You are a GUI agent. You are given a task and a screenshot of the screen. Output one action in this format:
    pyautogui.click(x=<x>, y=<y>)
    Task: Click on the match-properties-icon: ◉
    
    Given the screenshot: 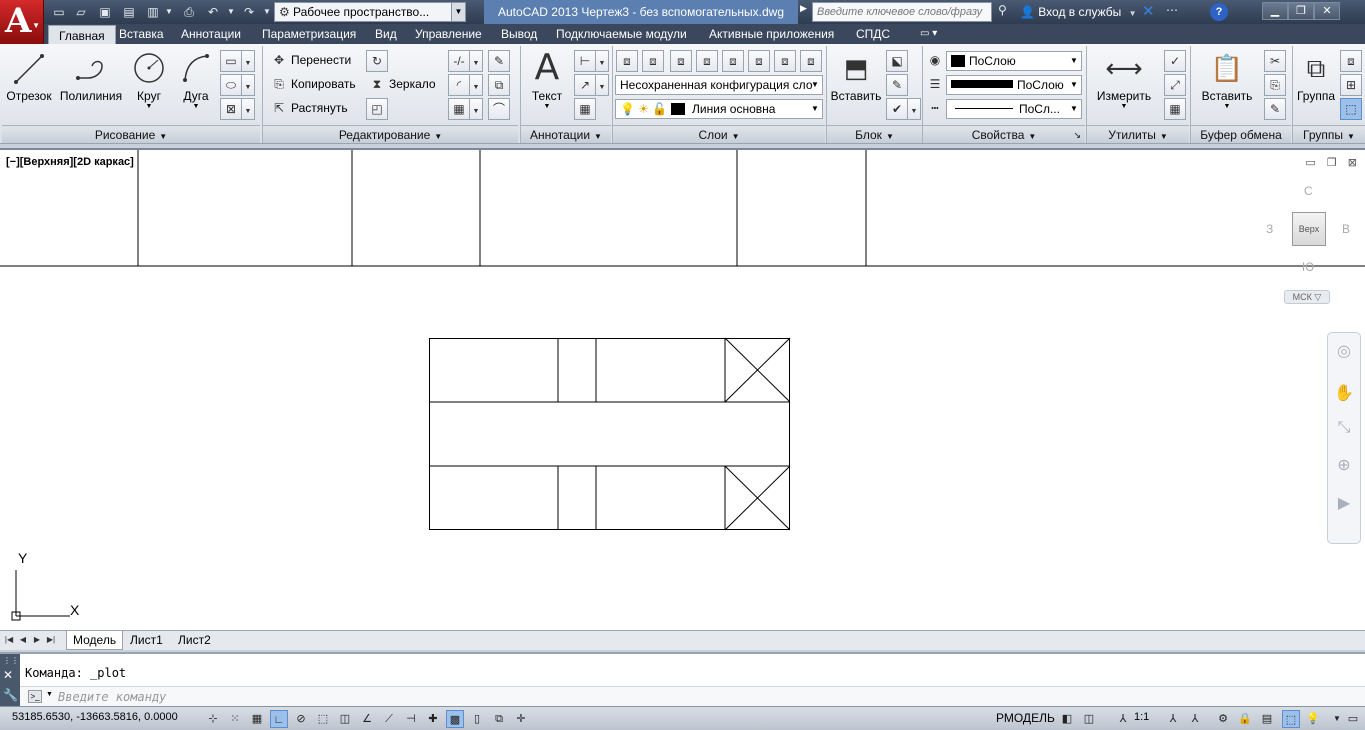 What is the action you would take?
    pyautogui.click(x=935, y=61)
    